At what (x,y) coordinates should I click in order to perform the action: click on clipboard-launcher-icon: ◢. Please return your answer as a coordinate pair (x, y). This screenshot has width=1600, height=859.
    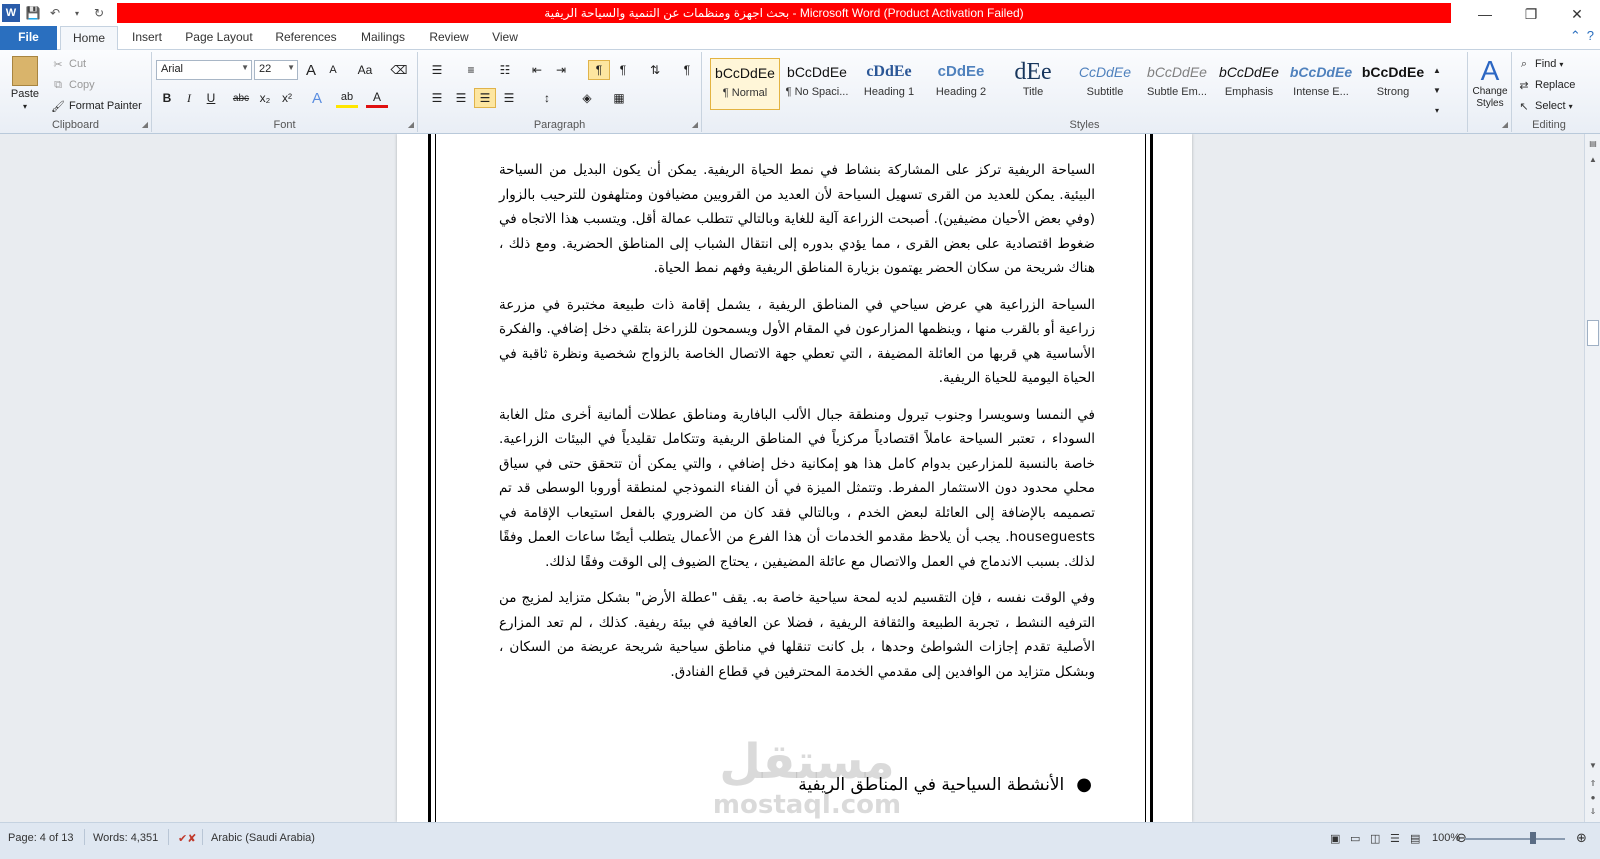
    Looking at the image, I should click on (145, 124).